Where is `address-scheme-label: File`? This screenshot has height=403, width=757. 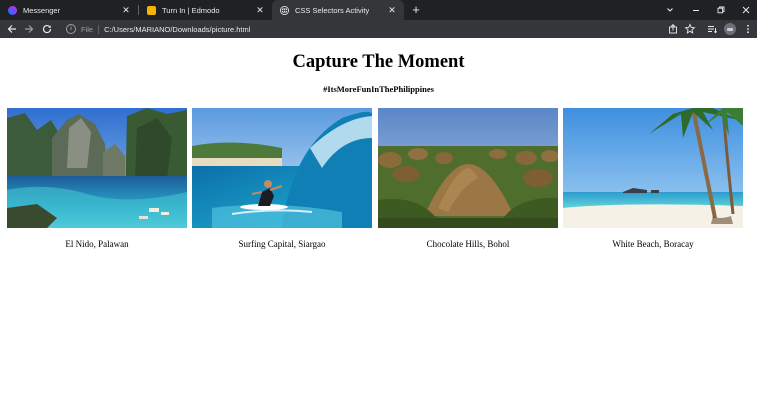 address-scheme-label: File is located at coordinates (87, 29).